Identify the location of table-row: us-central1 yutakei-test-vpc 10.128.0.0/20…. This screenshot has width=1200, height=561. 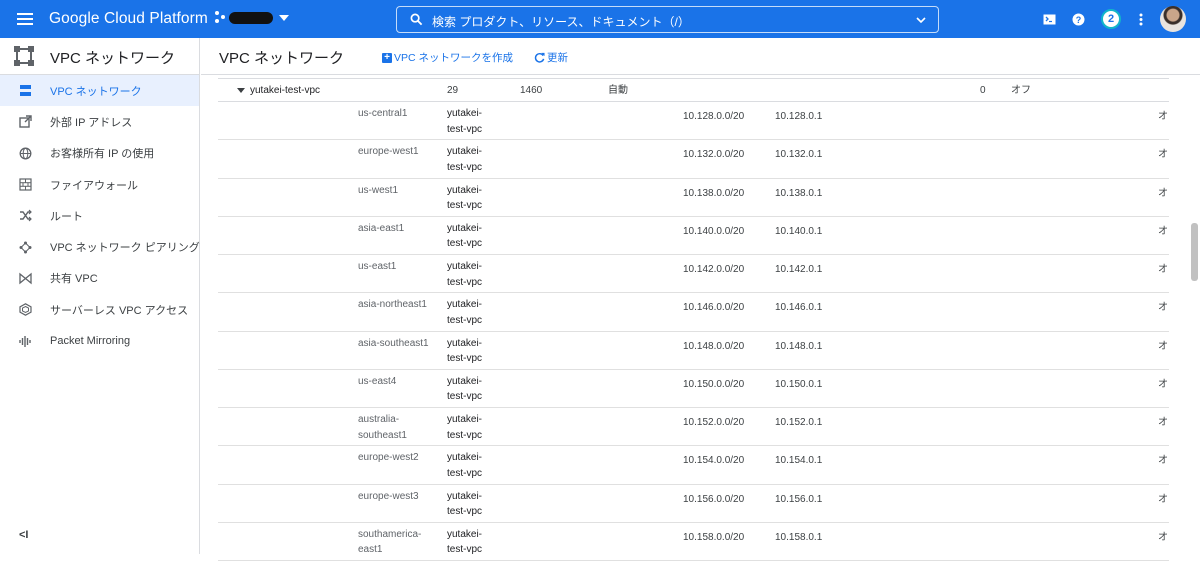
(693, 121).